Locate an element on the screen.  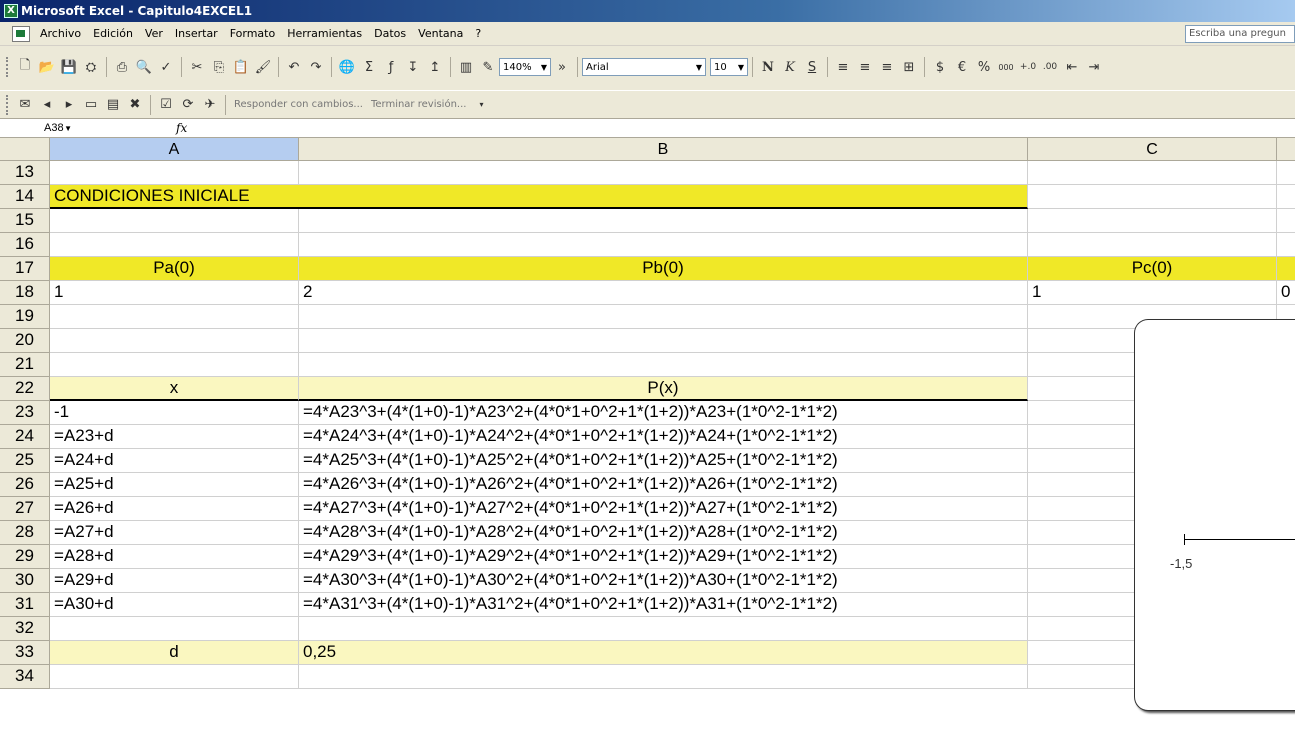
italic-button: K is located at coordinates (790, 67).